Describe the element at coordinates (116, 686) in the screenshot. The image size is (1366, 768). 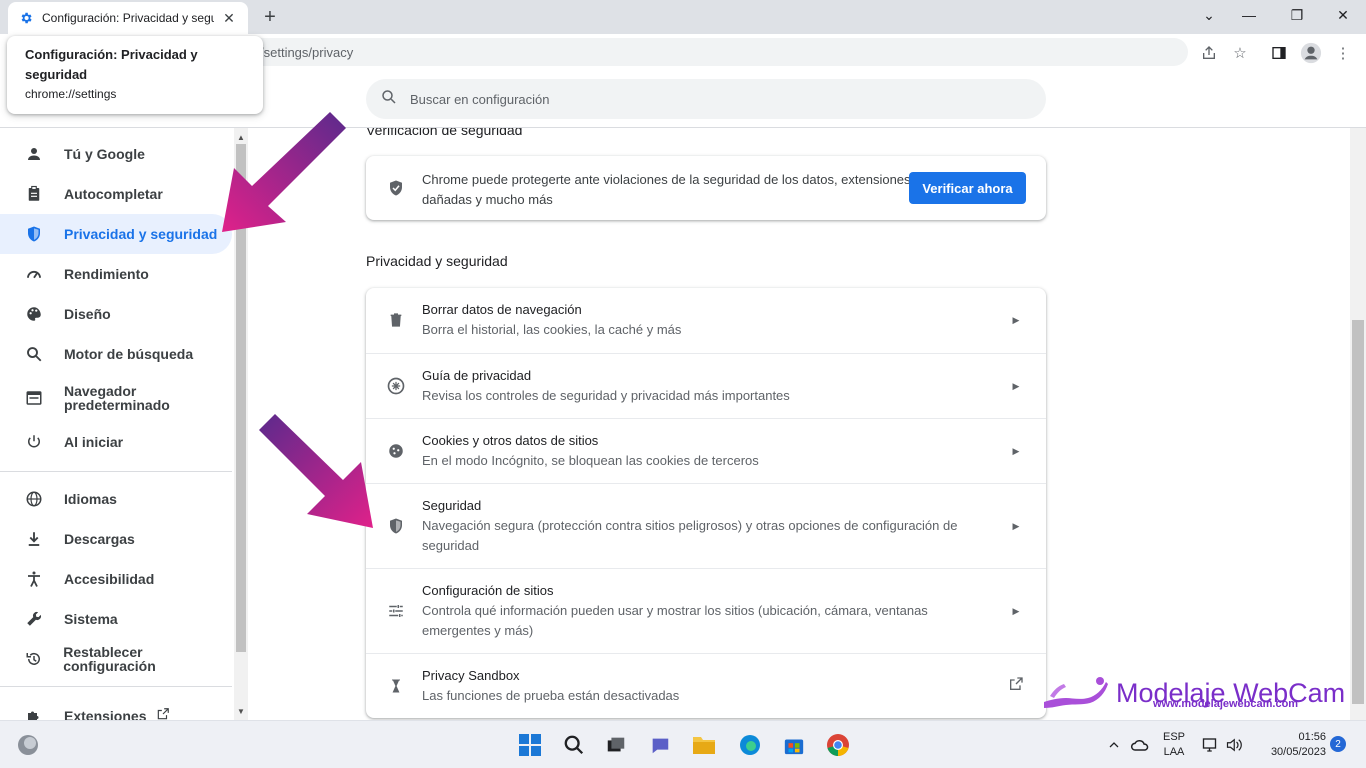
I see `sidebar-divider` at that location.